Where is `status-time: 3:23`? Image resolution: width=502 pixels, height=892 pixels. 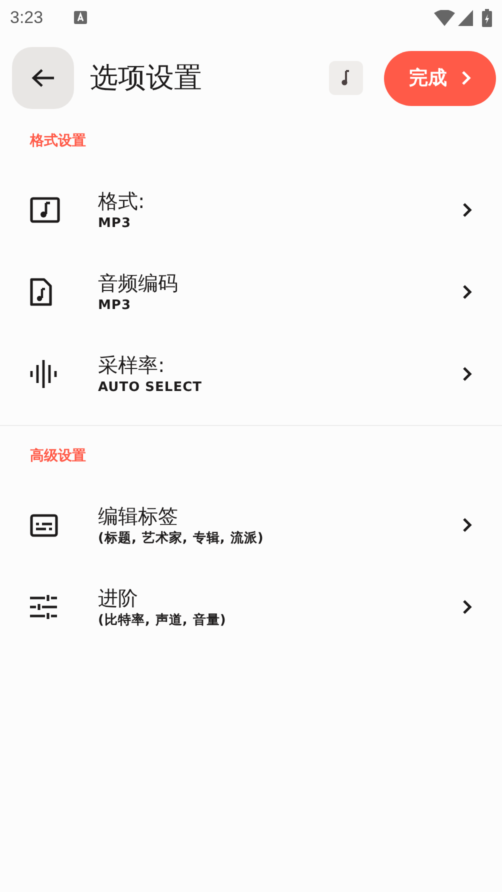 status-time: 3:23 is located at coordinates (27, 17).